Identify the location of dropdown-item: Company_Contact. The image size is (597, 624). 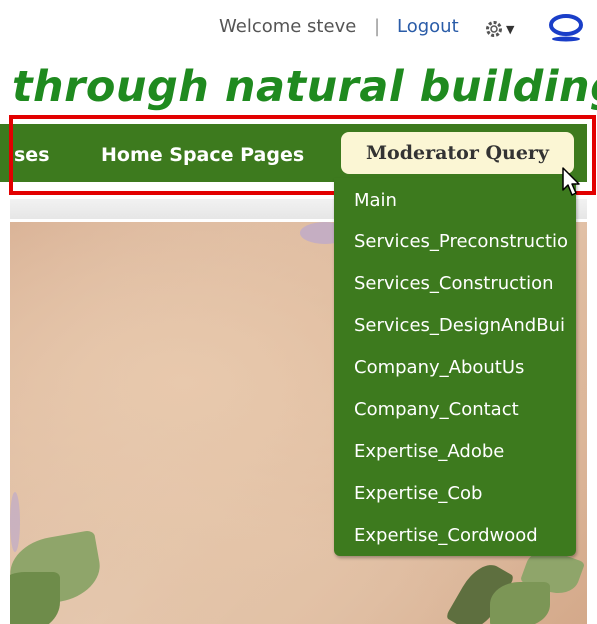
(436, 409).